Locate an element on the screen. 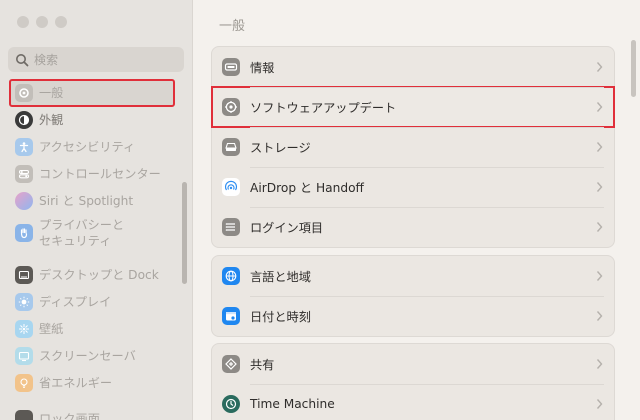 This screenshot has width=640, height=420. screensaver-icon is located at coordinates (24, 356).